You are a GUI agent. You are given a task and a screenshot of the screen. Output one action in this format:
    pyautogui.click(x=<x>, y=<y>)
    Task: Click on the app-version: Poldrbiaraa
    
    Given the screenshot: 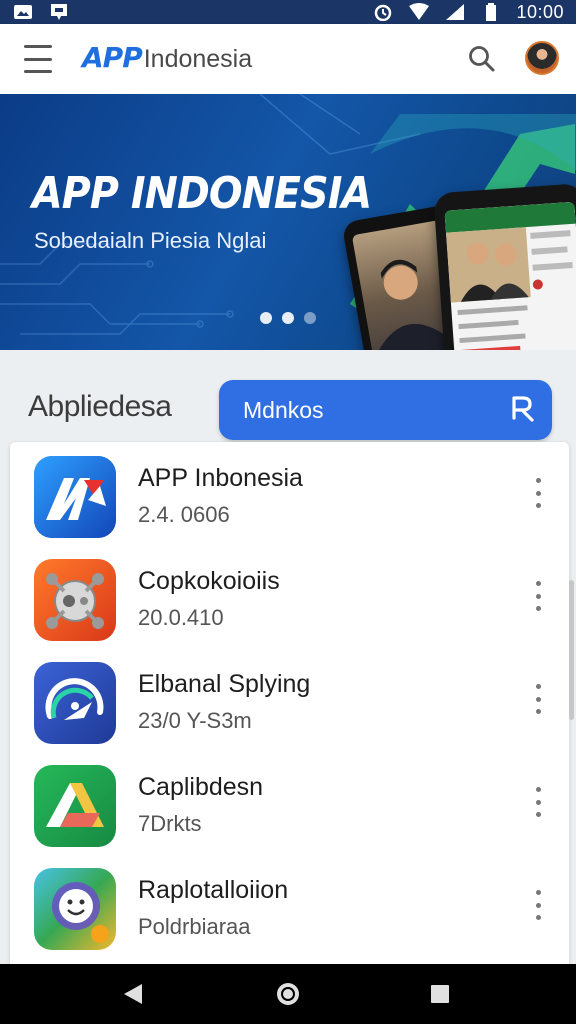 What is the action you would take?
    pyautogui.click(x=194, y=926)
    